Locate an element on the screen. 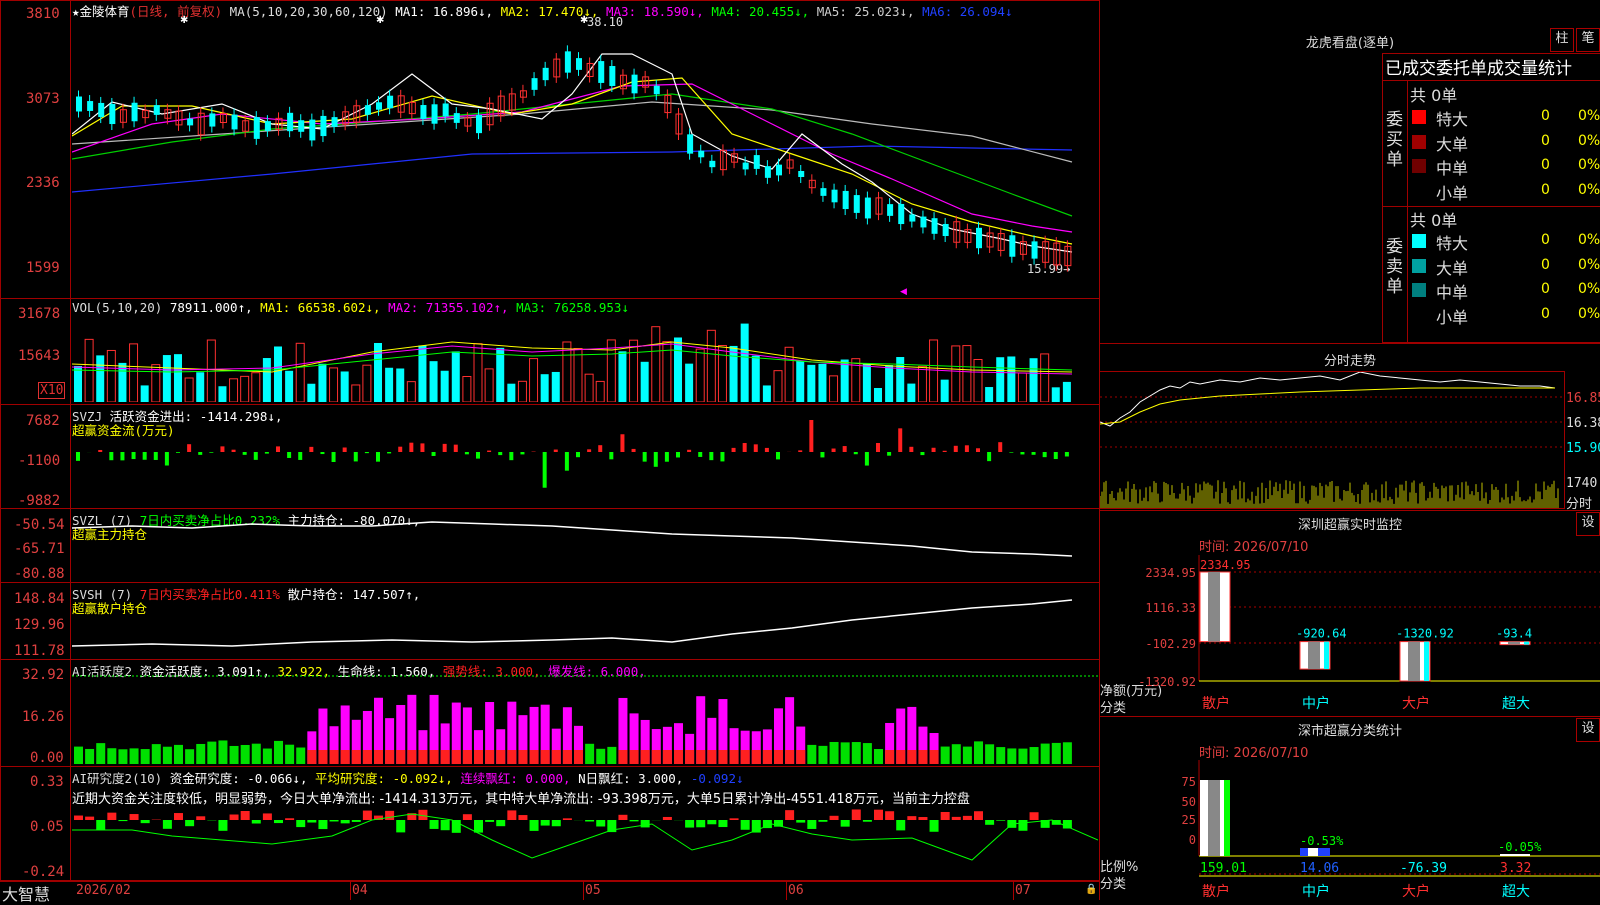 The image size is (1600, 905). intraday-chart is located at coordinates (1332, 440).